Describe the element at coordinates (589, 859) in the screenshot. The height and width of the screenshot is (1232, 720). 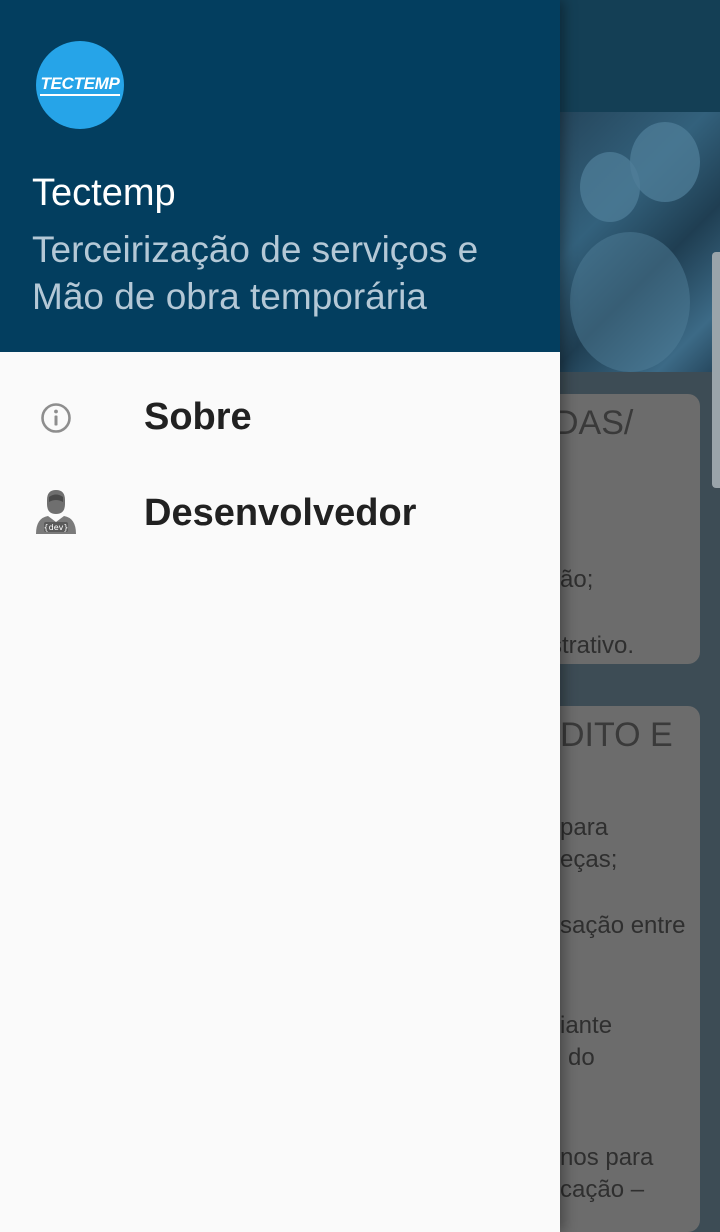
I see `card-2-line: eças;` at that location.